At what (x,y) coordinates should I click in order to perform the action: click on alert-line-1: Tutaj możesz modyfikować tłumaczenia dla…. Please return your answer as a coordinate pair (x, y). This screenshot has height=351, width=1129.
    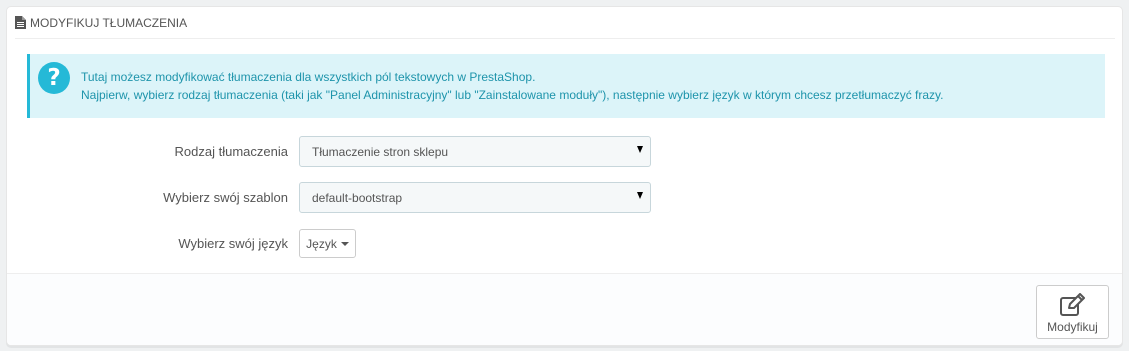
    Looking at the image, I should click on (308, 77).